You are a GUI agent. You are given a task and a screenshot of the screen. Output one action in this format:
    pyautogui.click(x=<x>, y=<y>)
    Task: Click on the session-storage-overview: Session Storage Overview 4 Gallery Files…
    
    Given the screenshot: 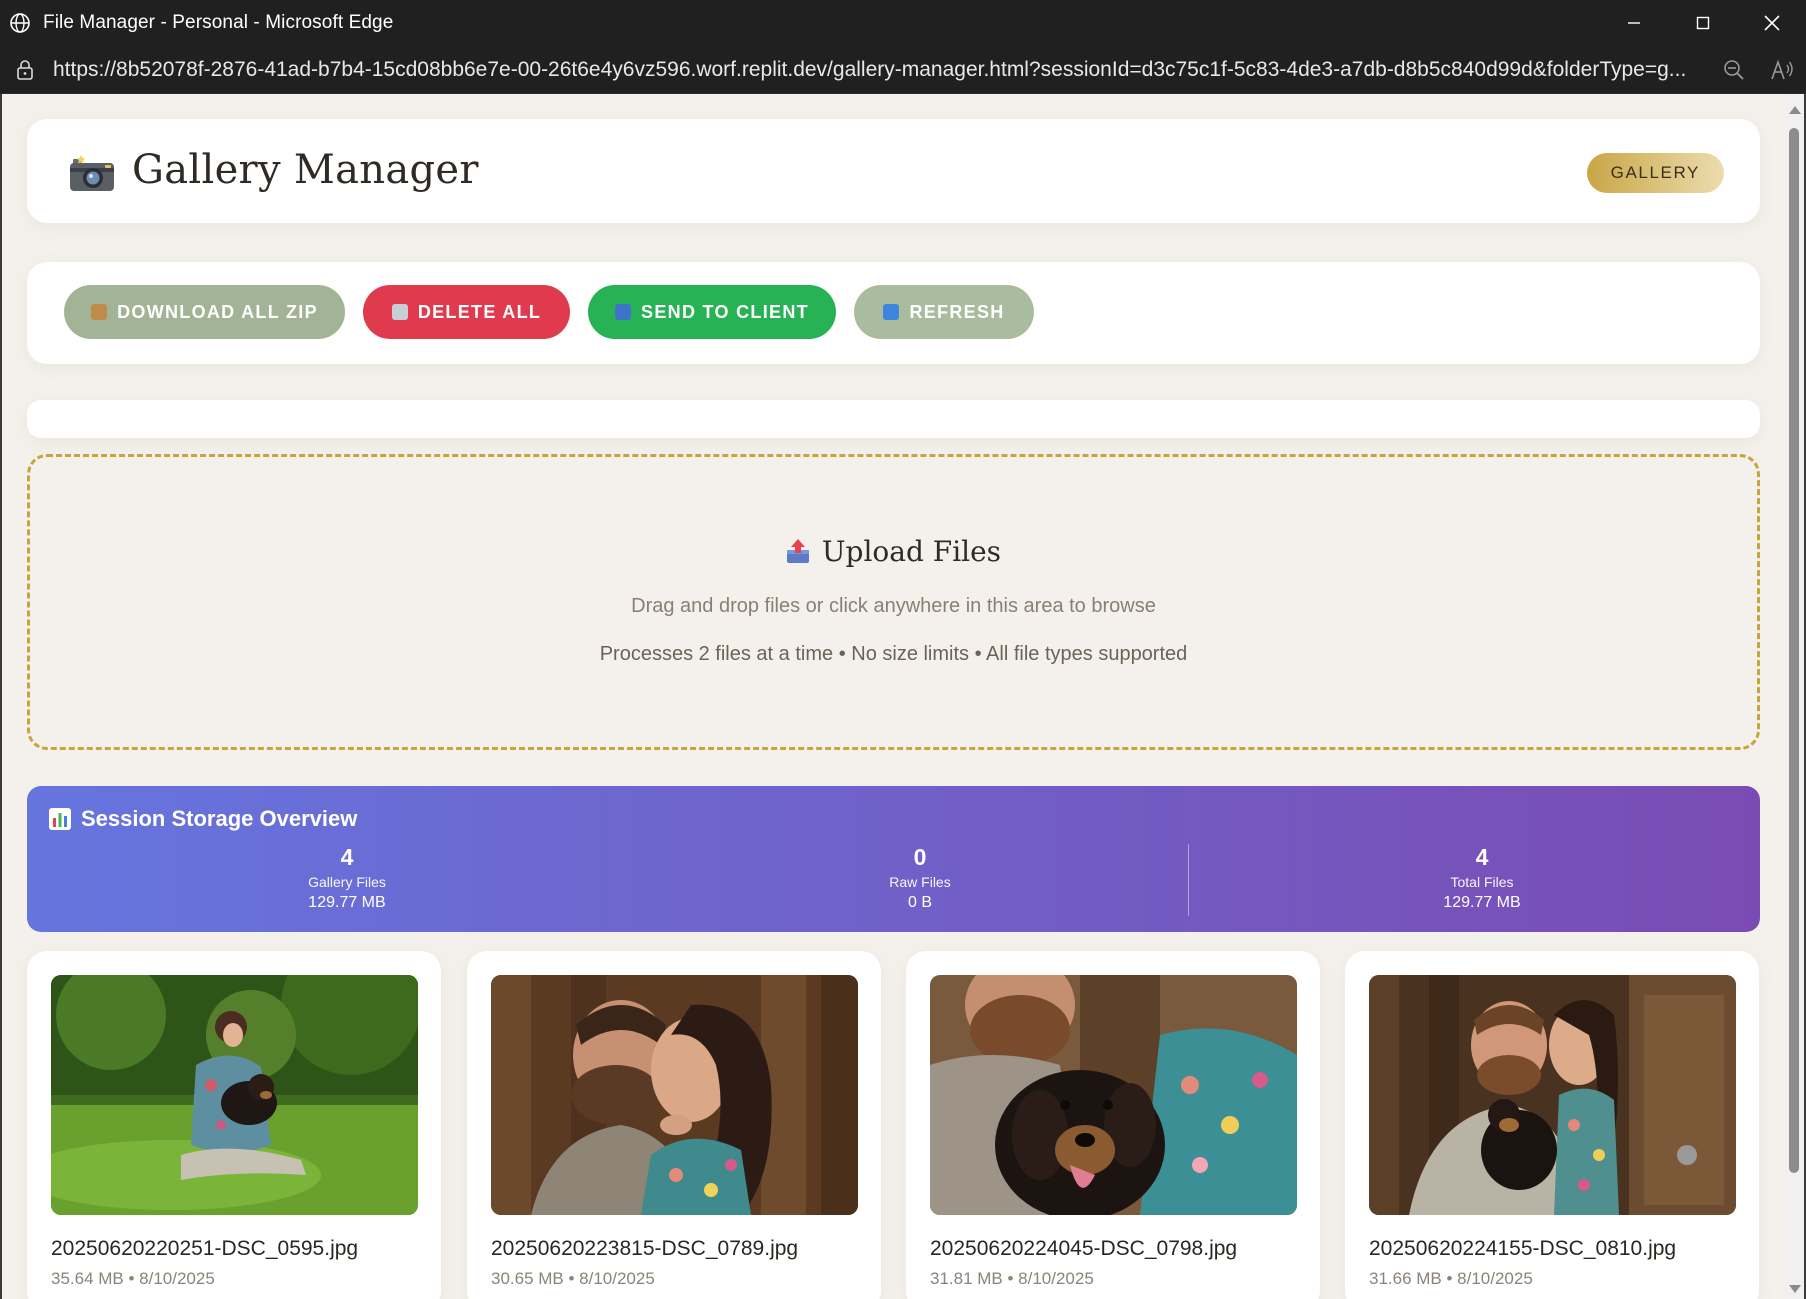 What is the action you would take?
    pyautogui.click(x=893, y=859)
    